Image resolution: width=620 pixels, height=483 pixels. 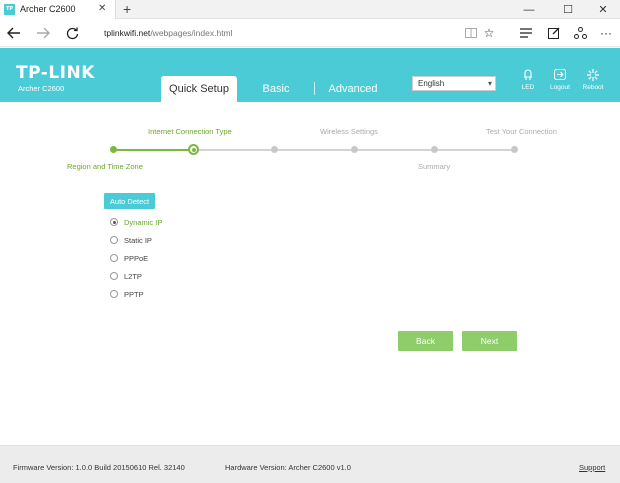 I want to click on close-tab-icon: ✕, so click(x=102, y=9).